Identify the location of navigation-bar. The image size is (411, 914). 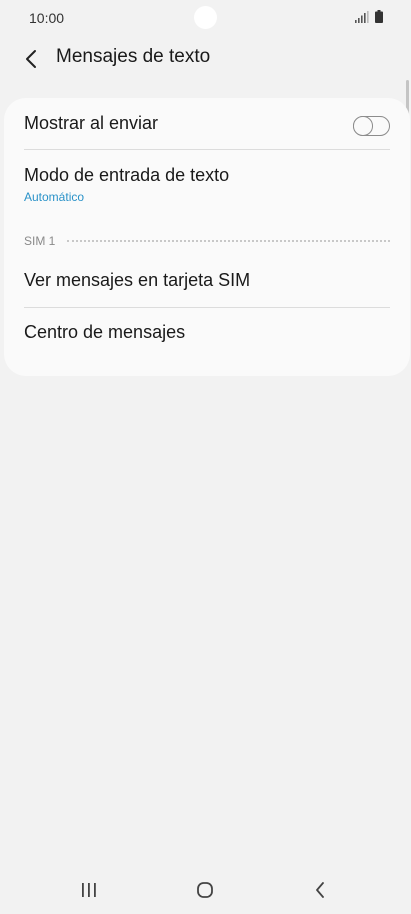
(205, 890).